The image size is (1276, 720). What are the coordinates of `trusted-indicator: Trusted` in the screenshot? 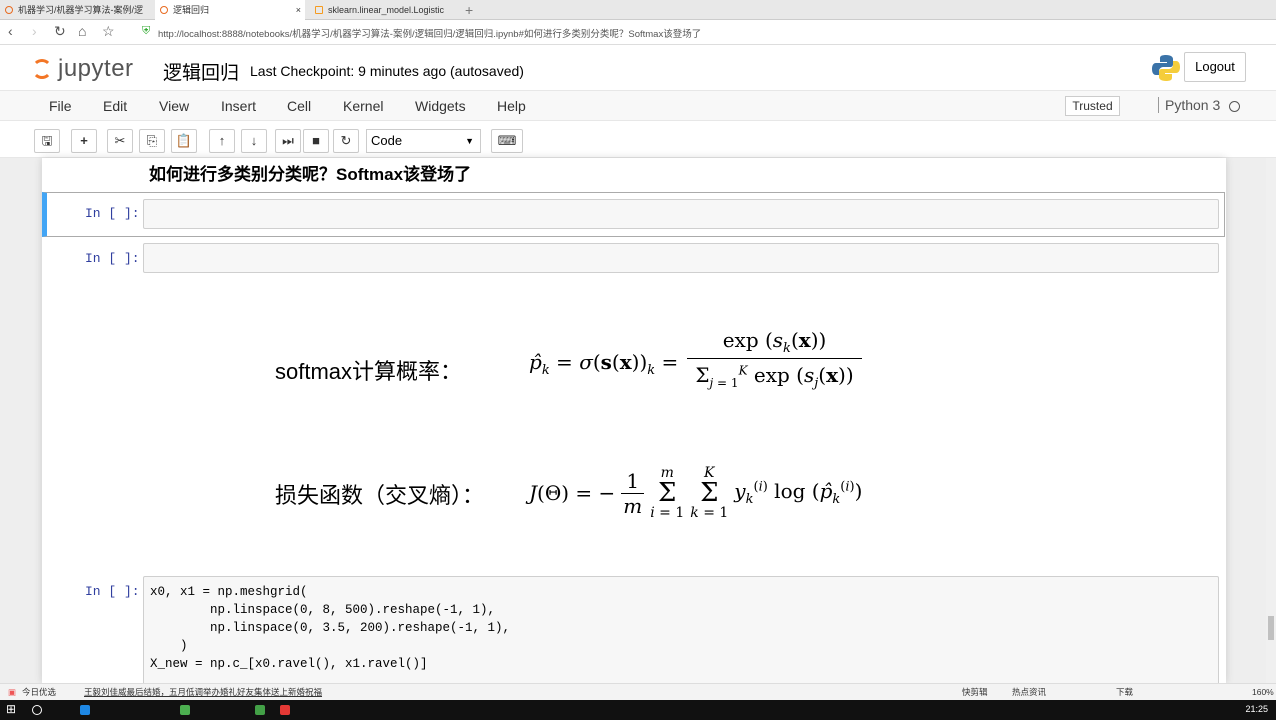 It's located at (1092, 106).